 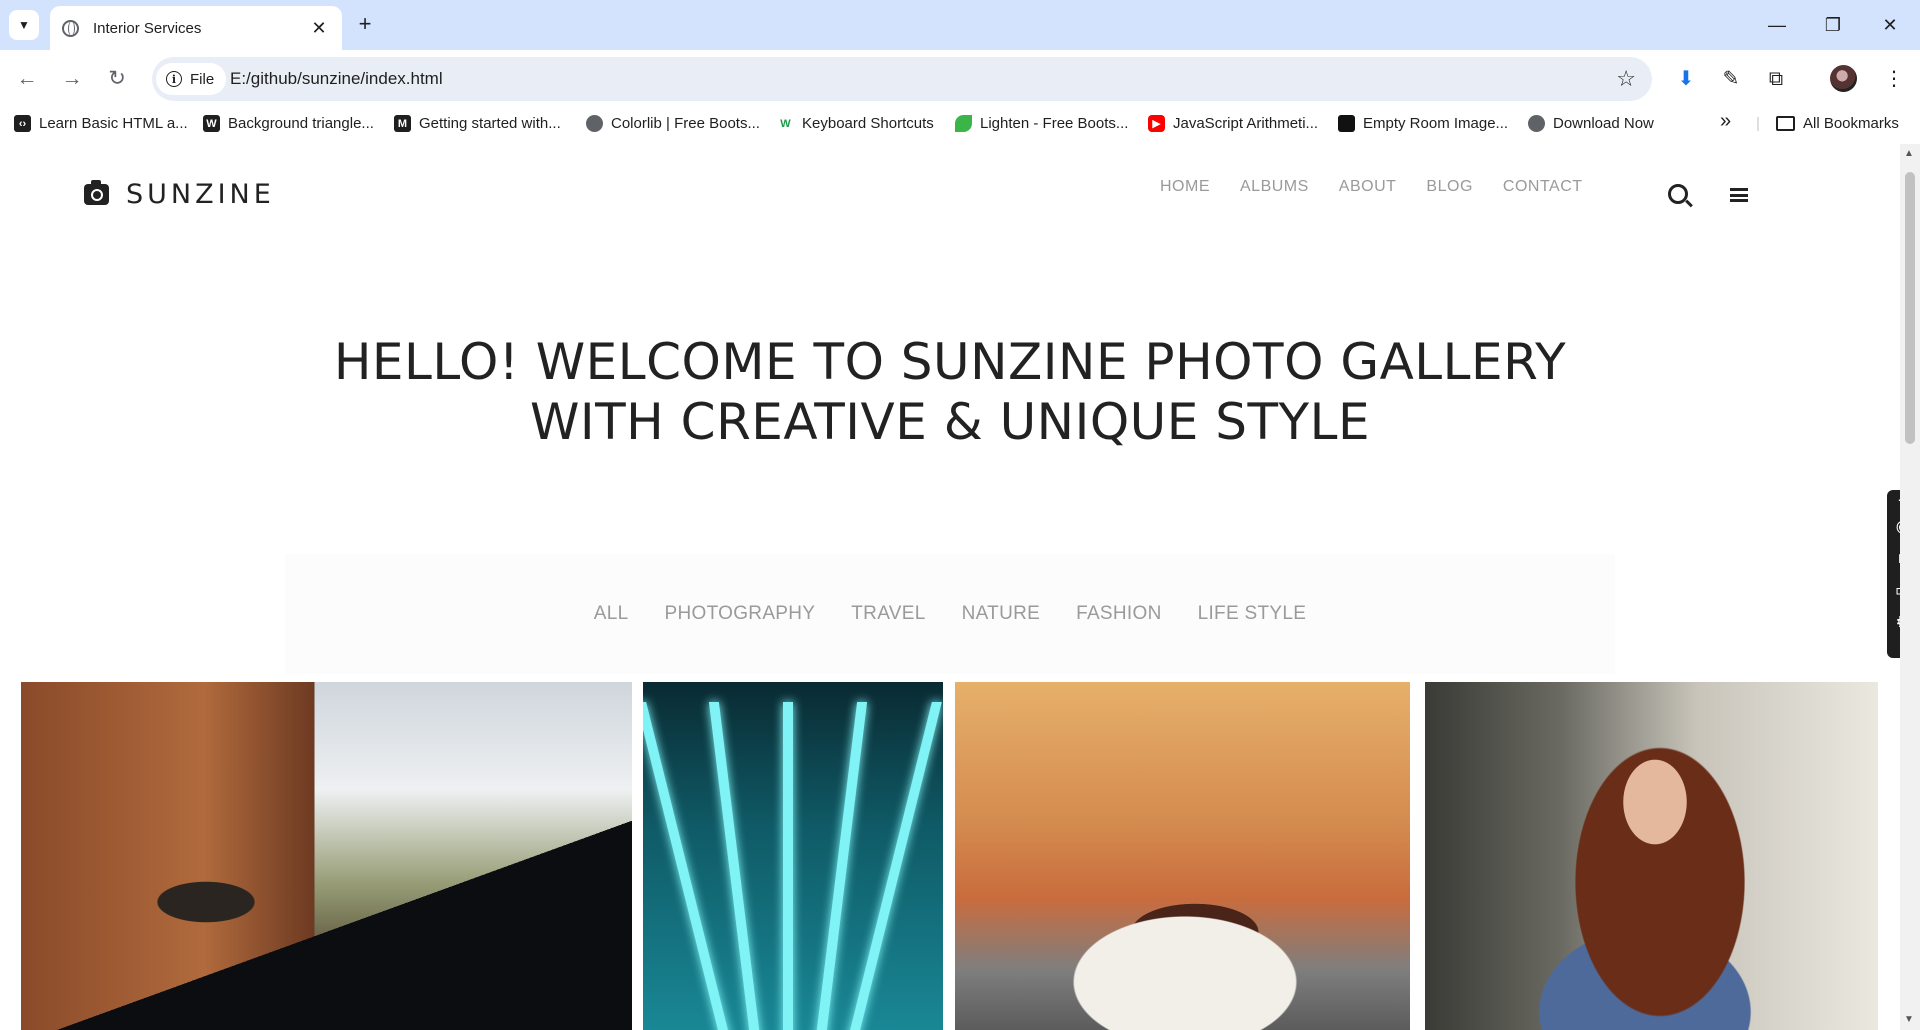 I want to click on code-icon: ‹›, so click(x=22, y=123).